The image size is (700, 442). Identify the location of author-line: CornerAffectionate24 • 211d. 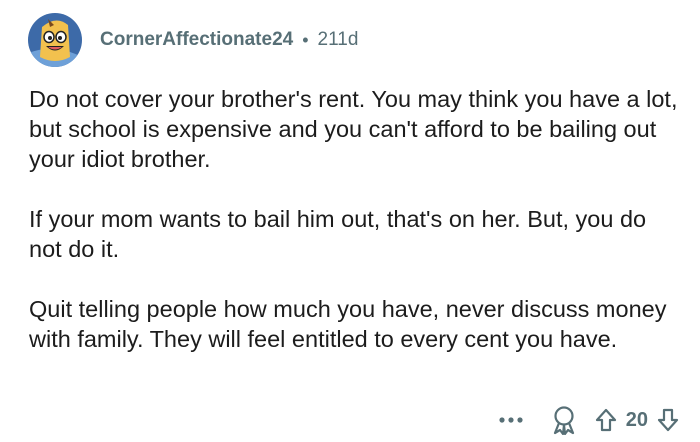
(229, 40).